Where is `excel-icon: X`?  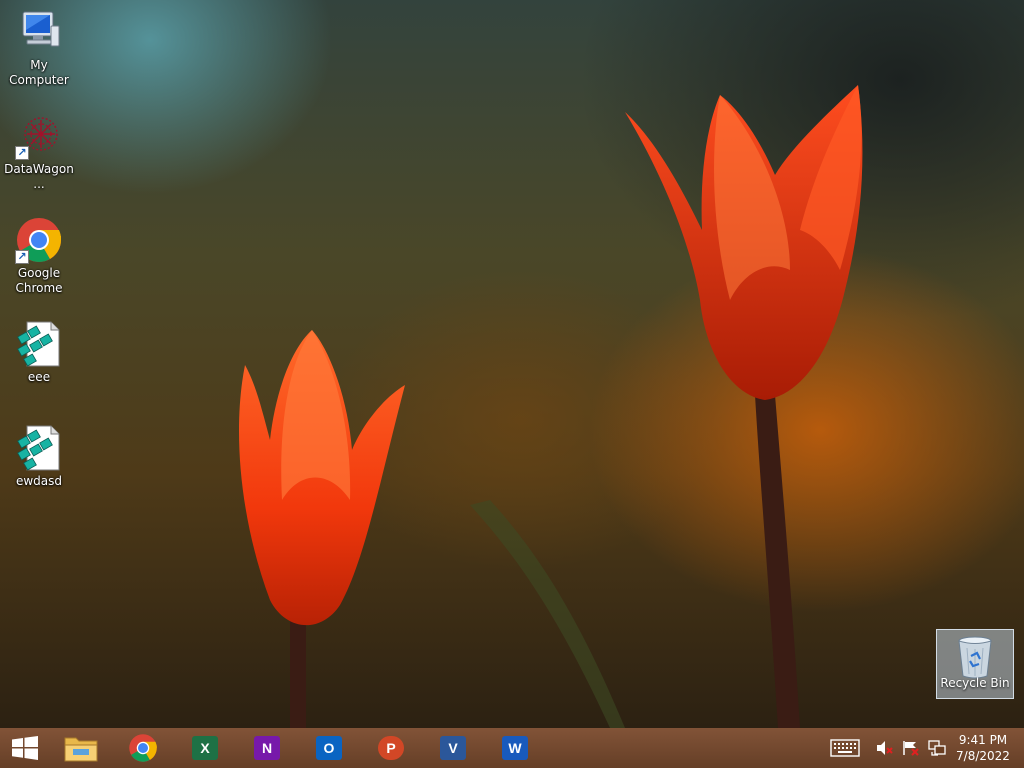
excel-icon: X is located at coordinates (205, 748).